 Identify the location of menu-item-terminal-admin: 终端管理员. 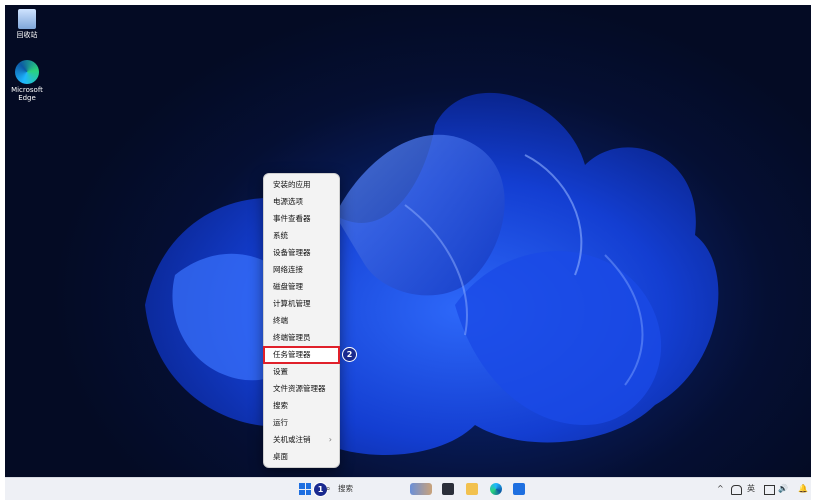
(301, 338).